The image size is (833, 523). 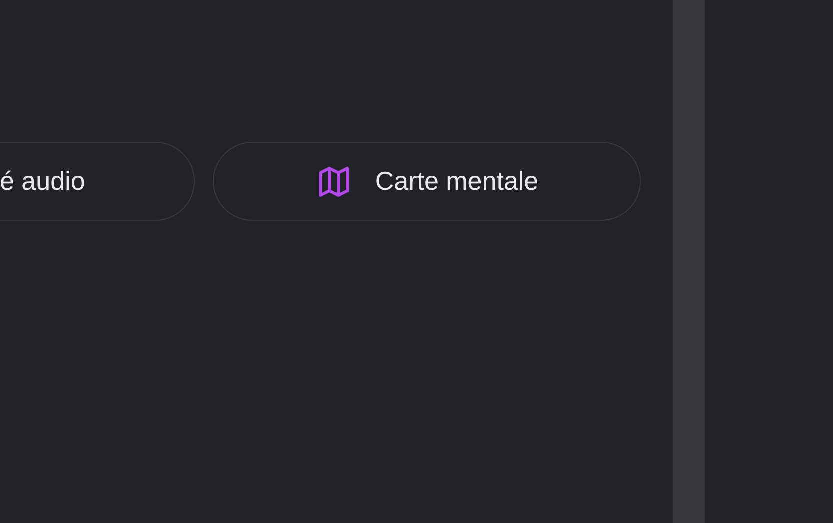 What do you see at coordinates (97, 181) in the screenshot?
I see `audio-button: é audio` at bounding box center [97, 181].